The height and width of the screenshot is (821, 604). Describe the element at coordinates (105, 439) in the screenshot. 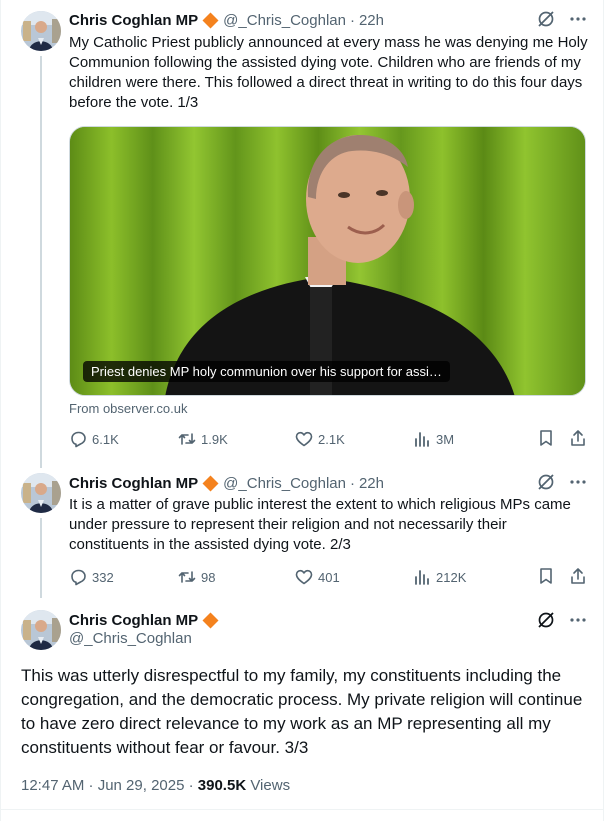

I see `reply-count: 6.1K` at that location.